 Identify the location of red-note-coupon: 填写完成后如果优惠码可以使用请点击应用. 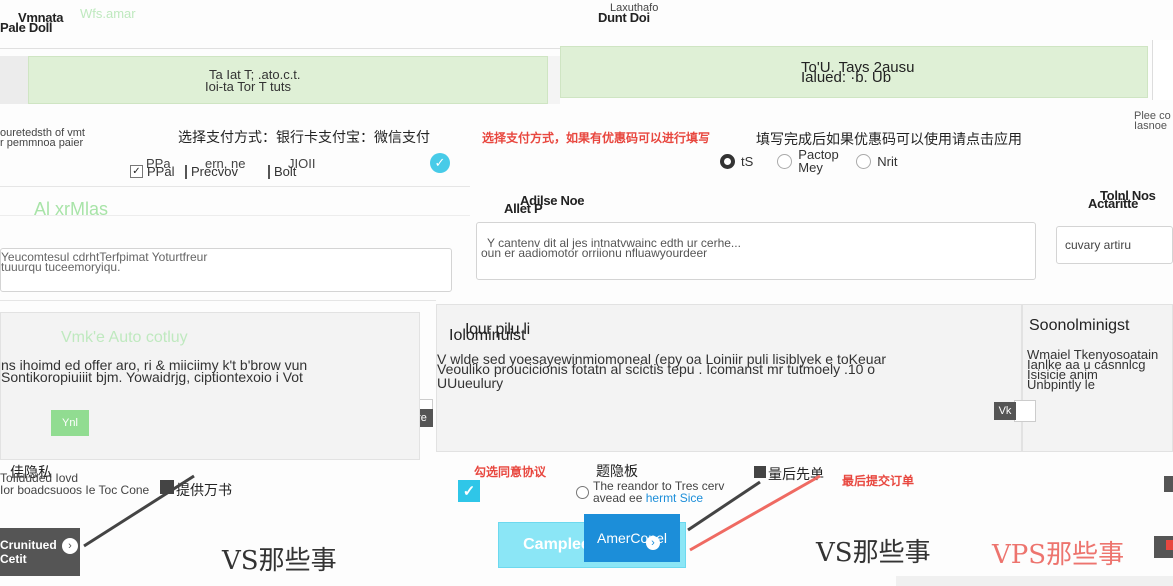
(889, 140).